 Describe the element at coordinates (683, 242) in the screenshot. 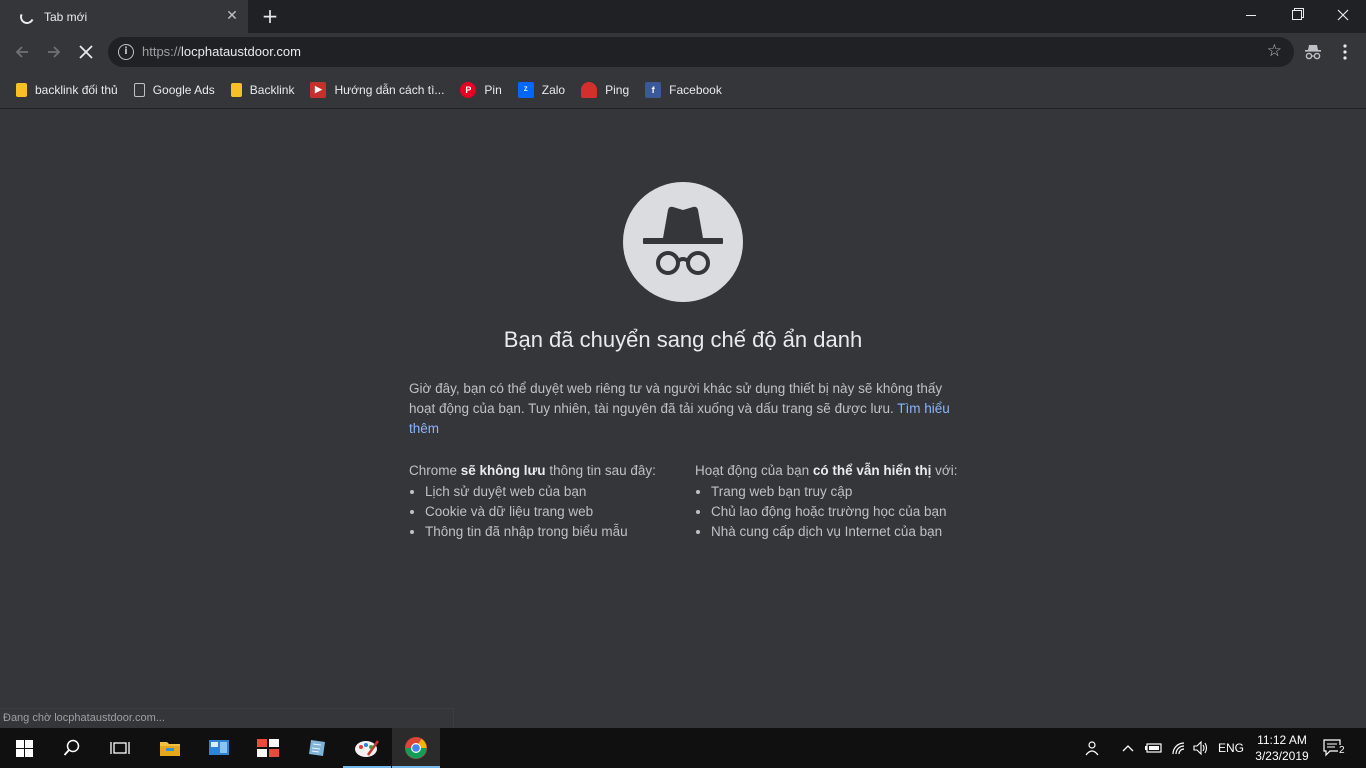

I see `incognito-logo-icon` at that location.